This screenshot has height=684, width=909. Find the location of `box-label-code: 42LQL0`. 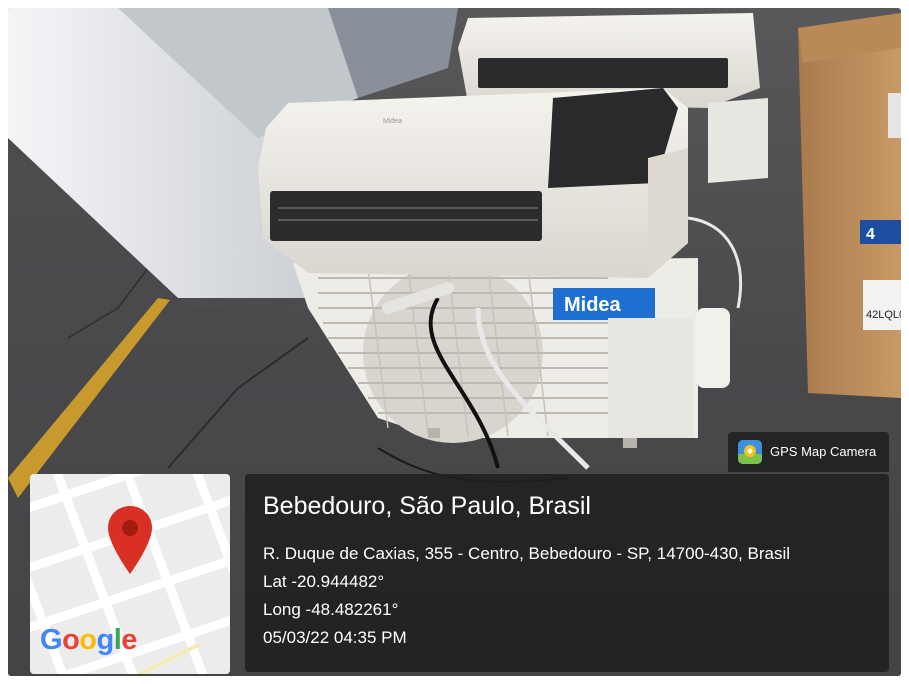

box-label-code: 42LQL0 is located at coordinates (883, 315).